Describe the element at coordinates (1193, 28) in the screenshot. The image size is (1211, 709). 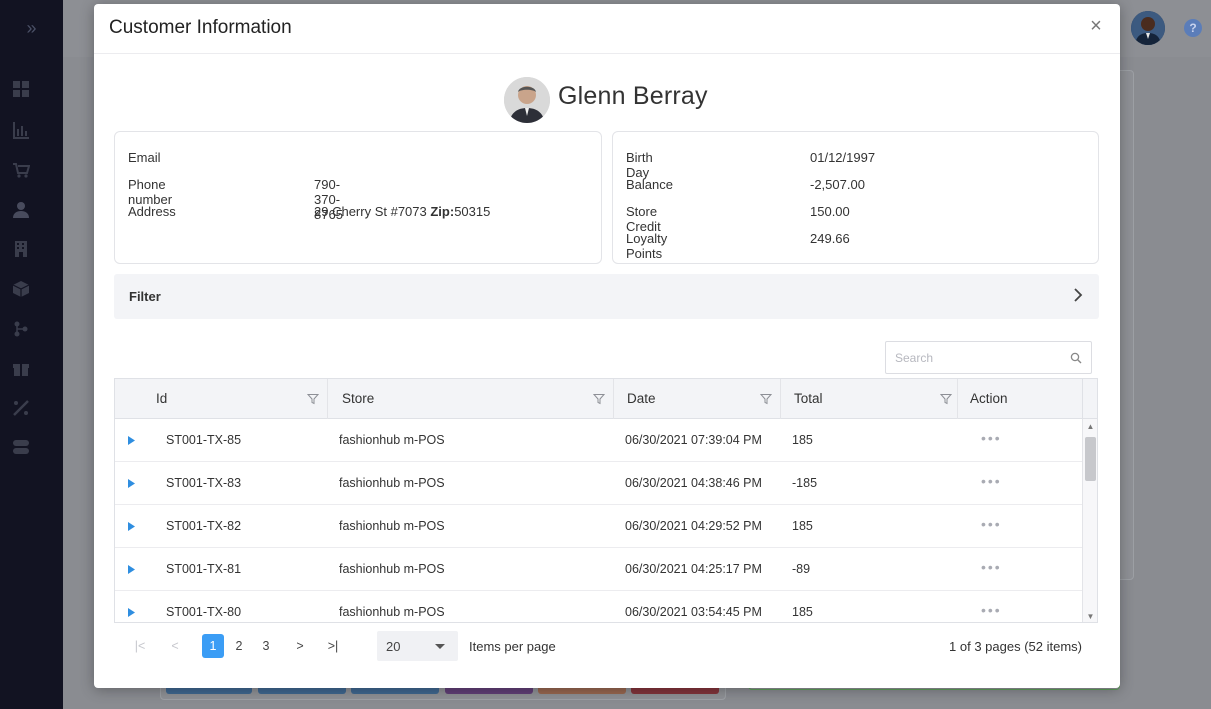
I see `help-icon: ?` at that location.